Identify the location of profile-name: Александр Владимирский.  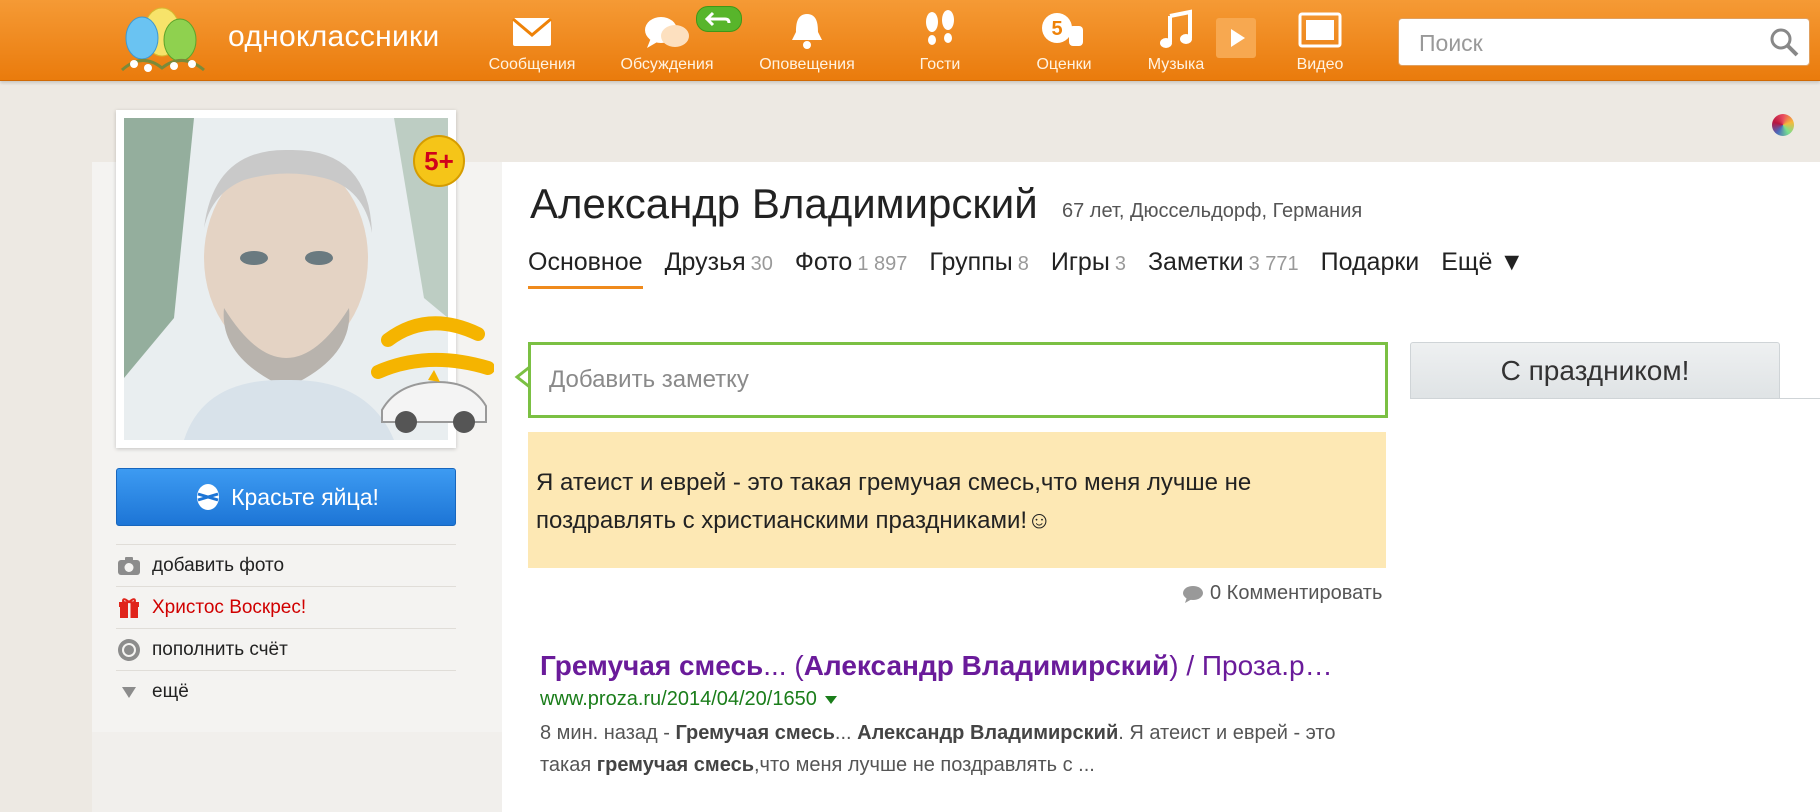
(784, 203).